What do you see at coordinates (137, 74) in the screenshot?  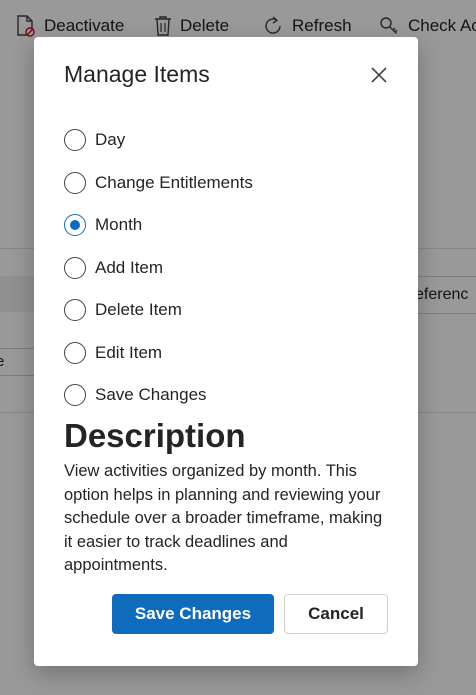 I see `dialog-title: Manage Items` at bounding box center [137, 74].